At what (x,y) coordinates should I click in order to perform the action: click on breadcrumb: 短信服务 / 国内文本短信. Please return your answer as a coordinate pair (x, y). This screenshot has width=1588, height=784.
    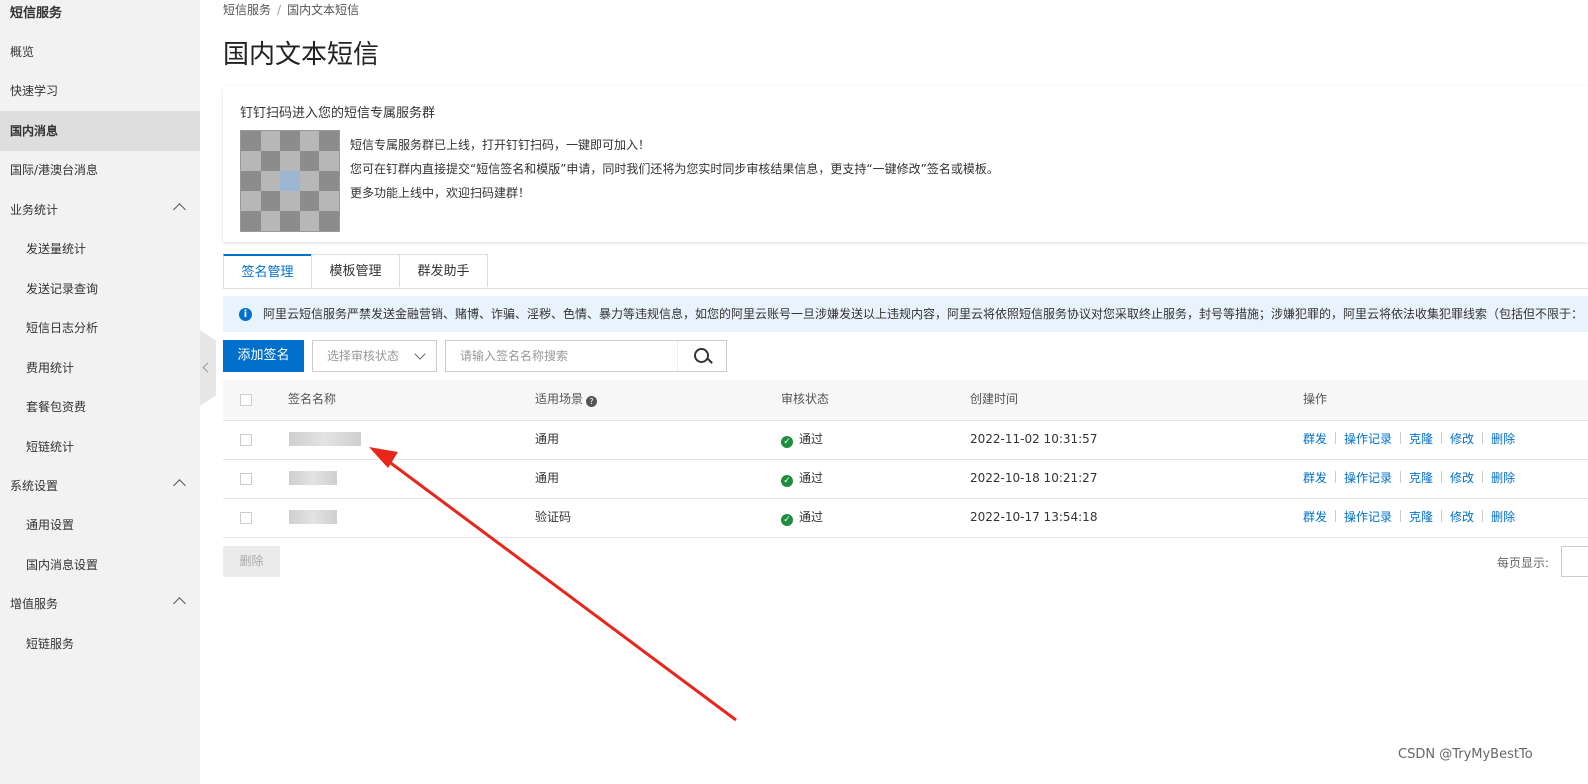
    Looking at the image, I should click on (291, 9).